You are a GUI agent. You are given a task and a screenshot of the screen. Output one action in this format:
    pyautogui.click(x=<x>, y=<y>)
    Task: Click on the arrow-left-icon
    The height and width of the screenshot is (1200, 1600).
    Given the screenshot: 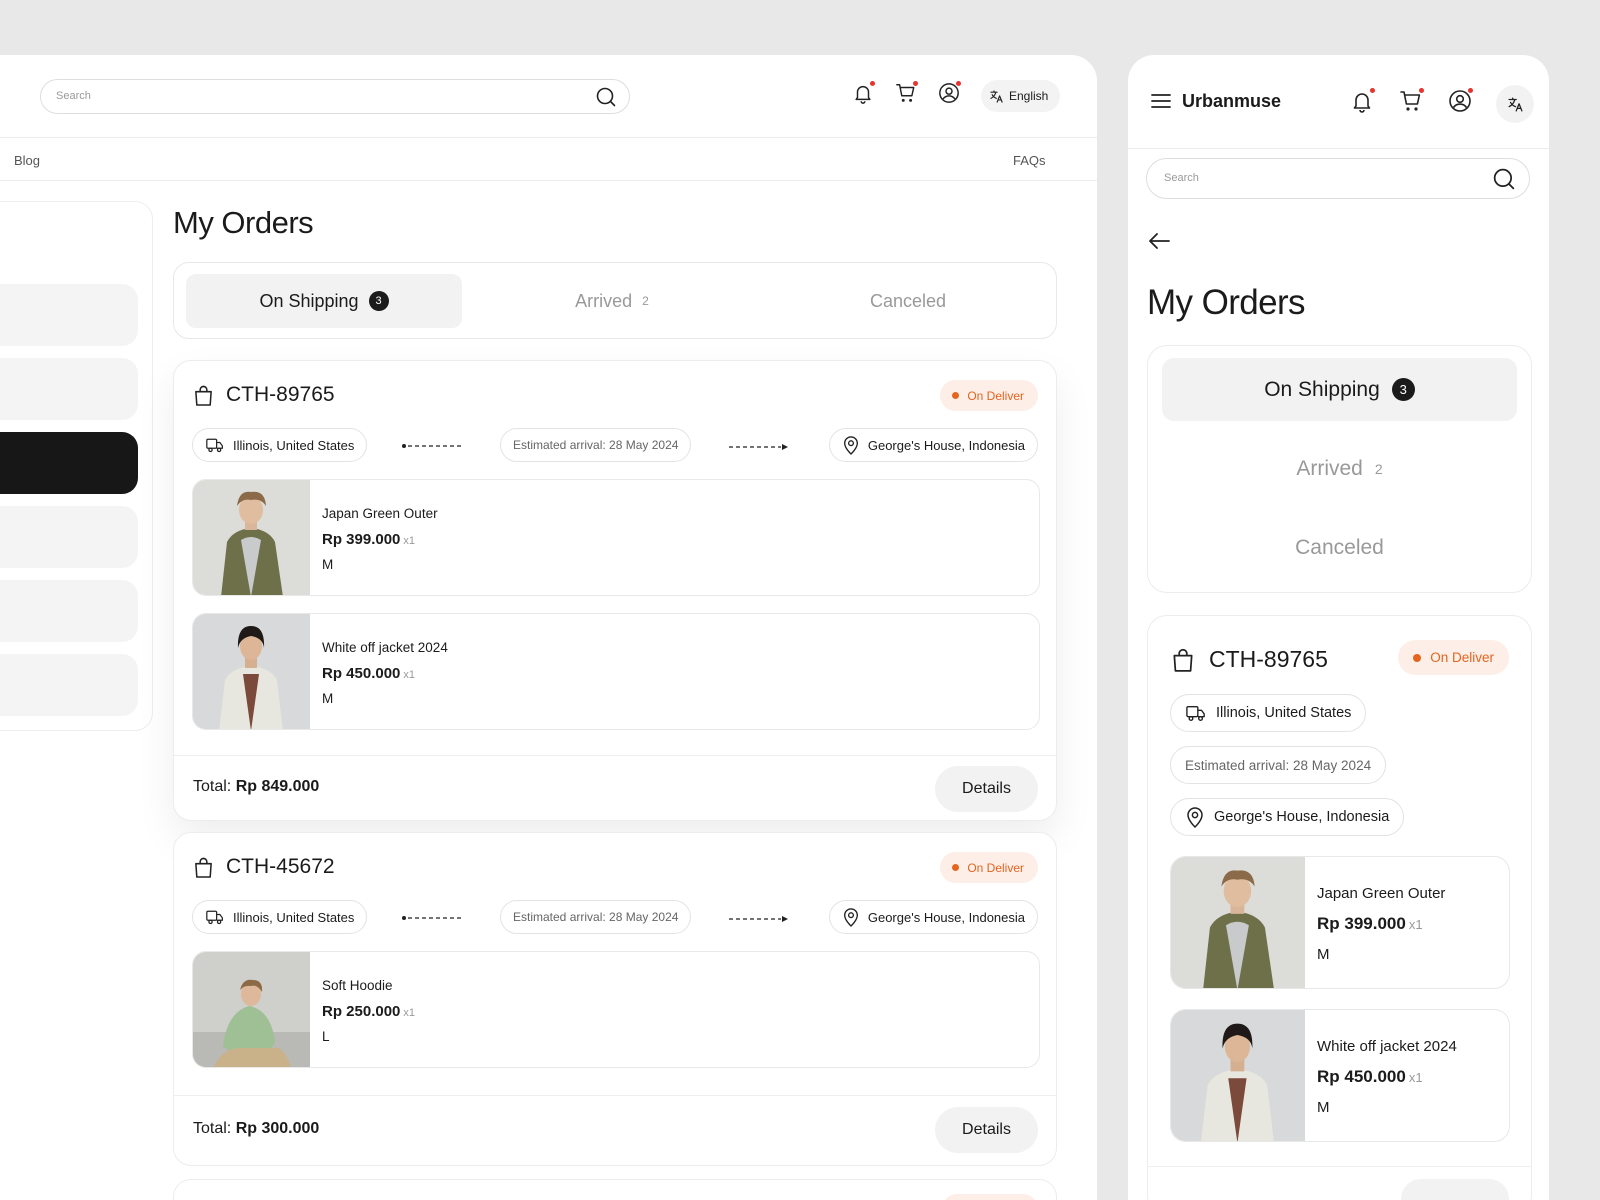 What is the action you would take?
    pyautogui.click(x=1159, y=241)
    